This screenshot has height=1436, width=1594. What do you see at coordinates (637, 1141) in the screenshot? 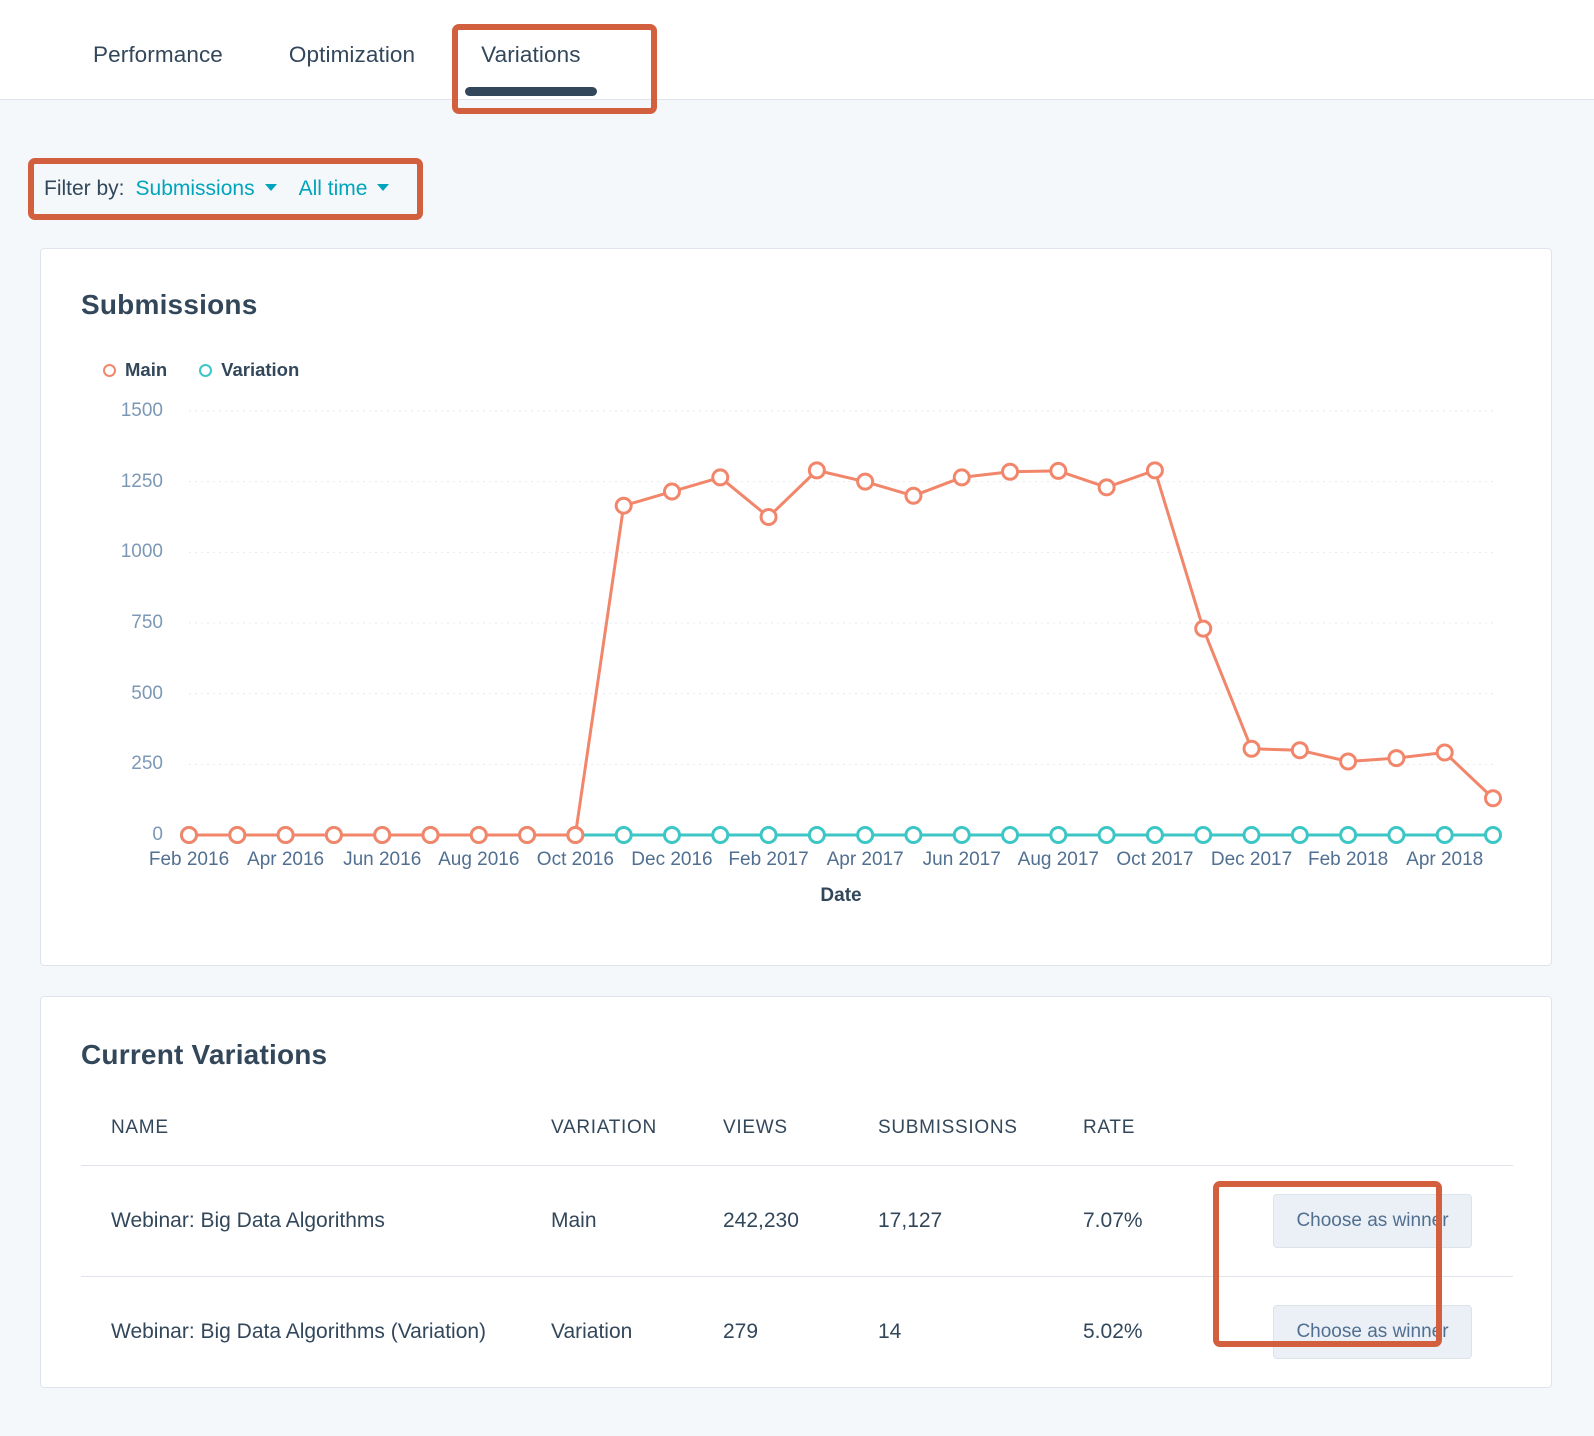
I see `column-header-variation: VARIATION` at bounding box center [637, 1141].